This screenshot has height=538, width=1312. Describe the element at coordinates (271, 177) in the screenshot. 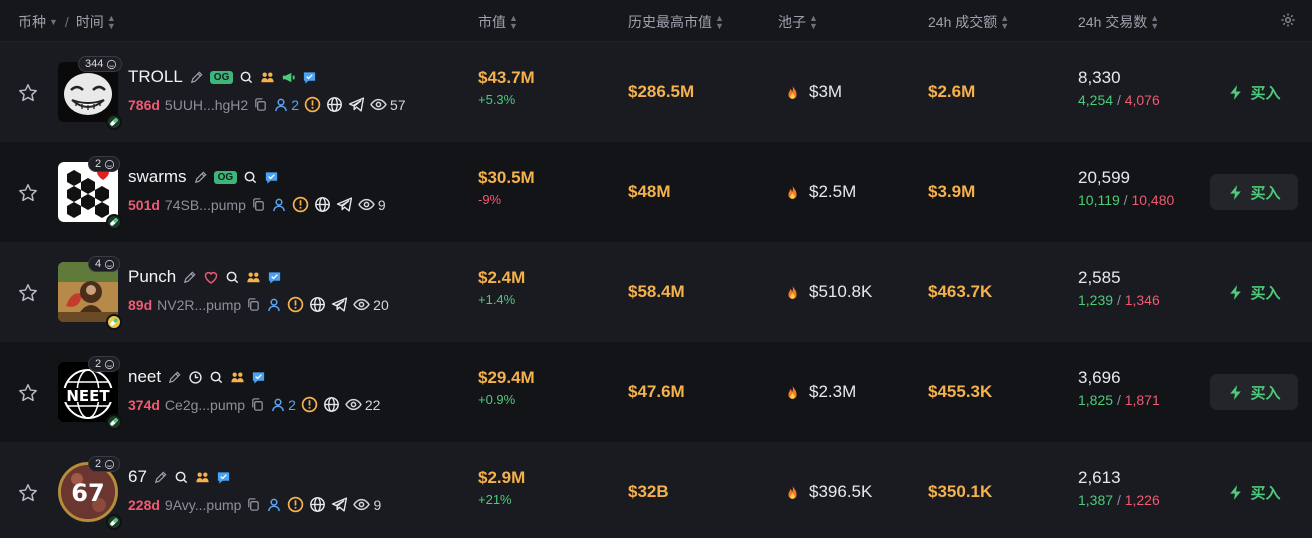

I see `chat-icon` at that location.